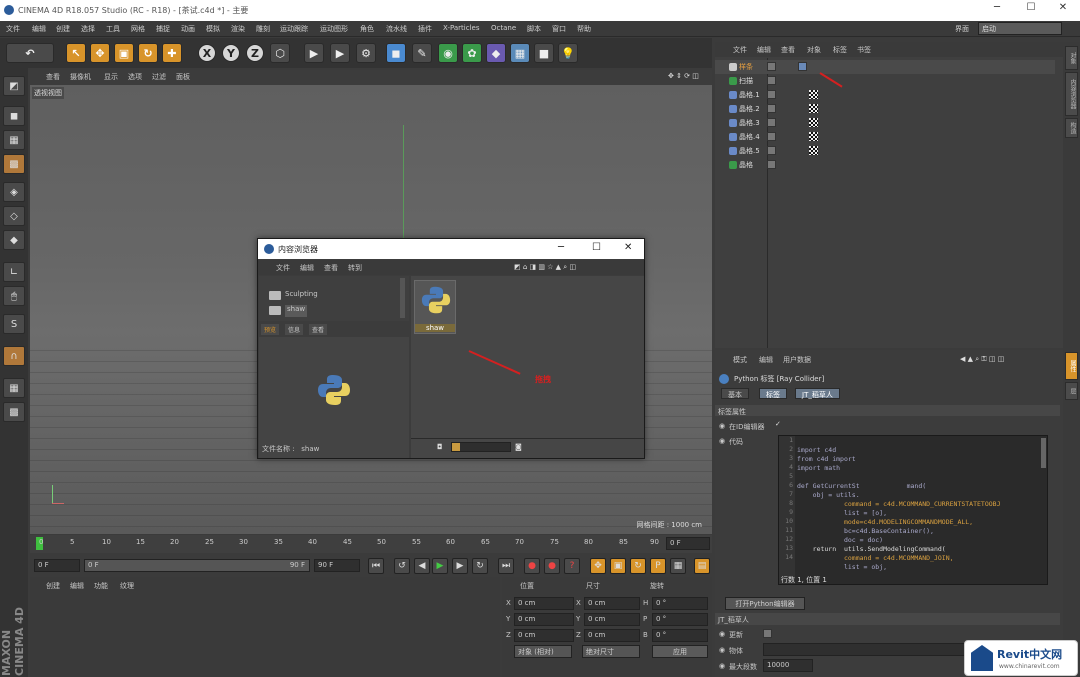 This screenshot has width=1080, height=677. I want to click on deformer-icon: ◆, so click(496, 53).